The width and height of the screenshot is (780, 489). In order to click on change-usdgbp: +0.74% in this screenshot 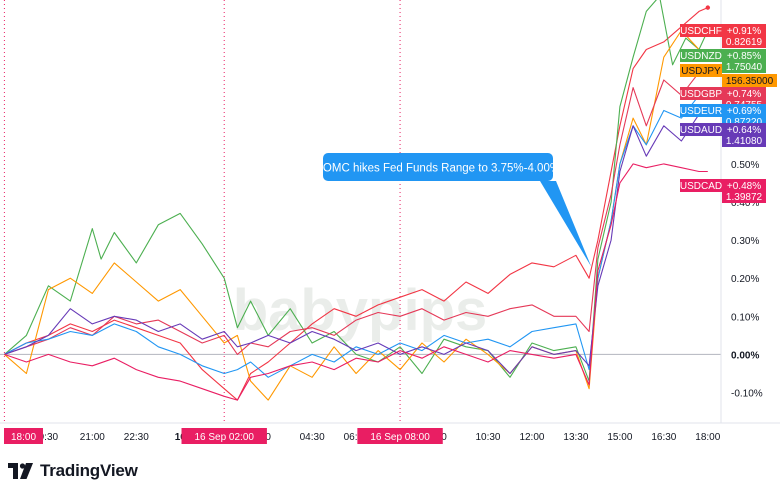, I will do `click(744, 94)`.